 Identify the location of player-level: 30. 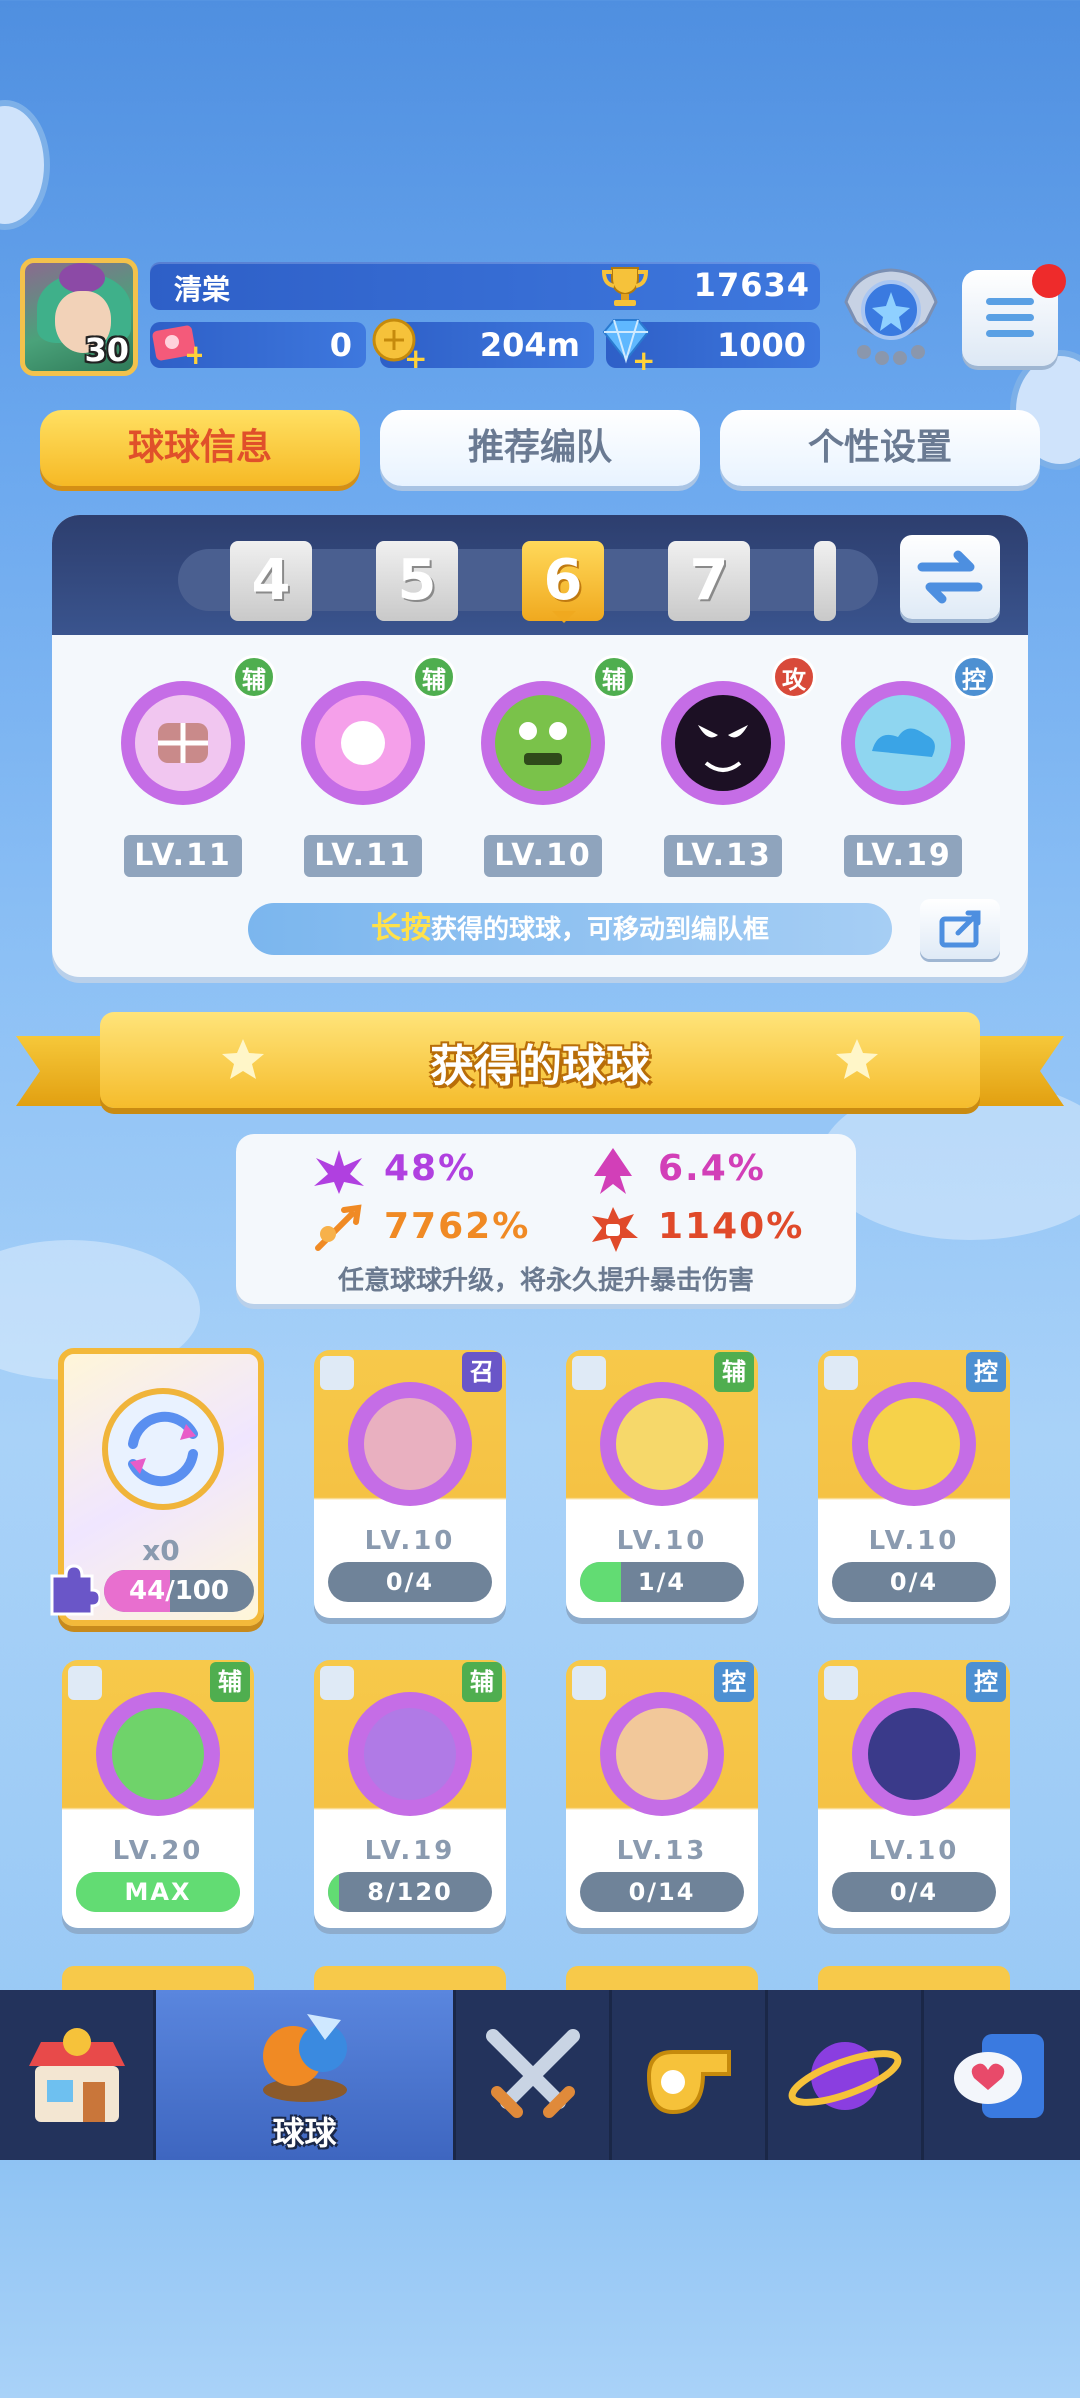
(106, 350).